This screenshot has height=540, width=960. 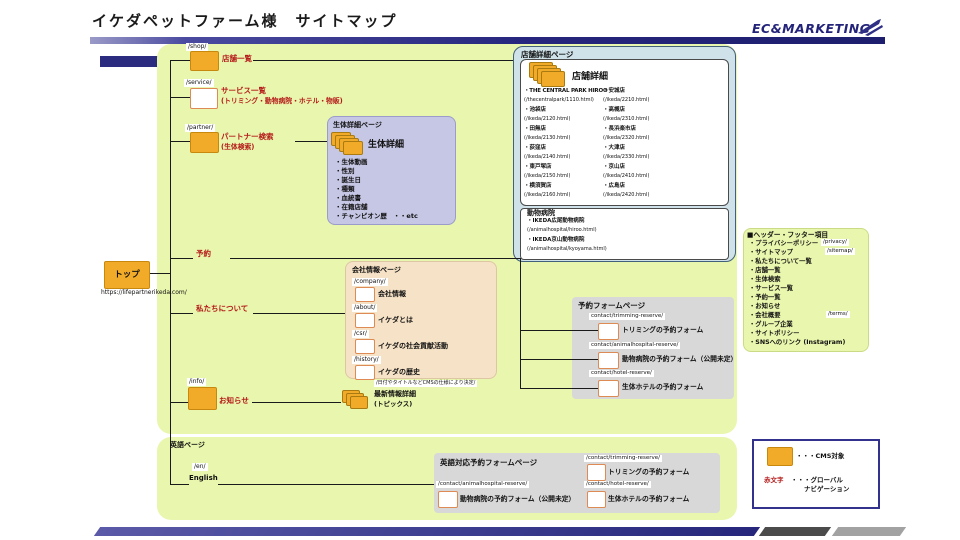 What do you see at coordinates (392, 294) in the screenshot?
I see `company-item-label: 会社情報` at bounding box center [392, 294].